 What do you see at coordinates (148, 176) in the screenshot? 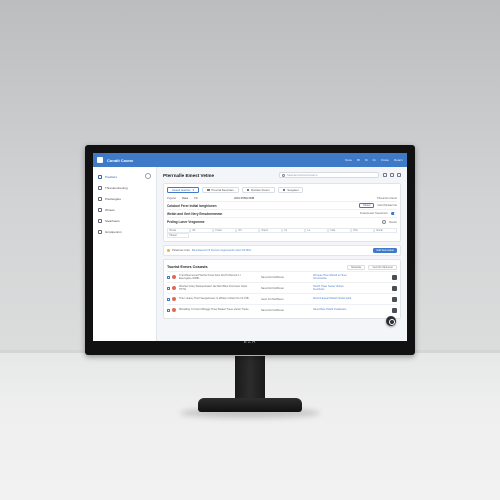
I see `sidebar-collapse-icon` at bounding box center [148, 176].